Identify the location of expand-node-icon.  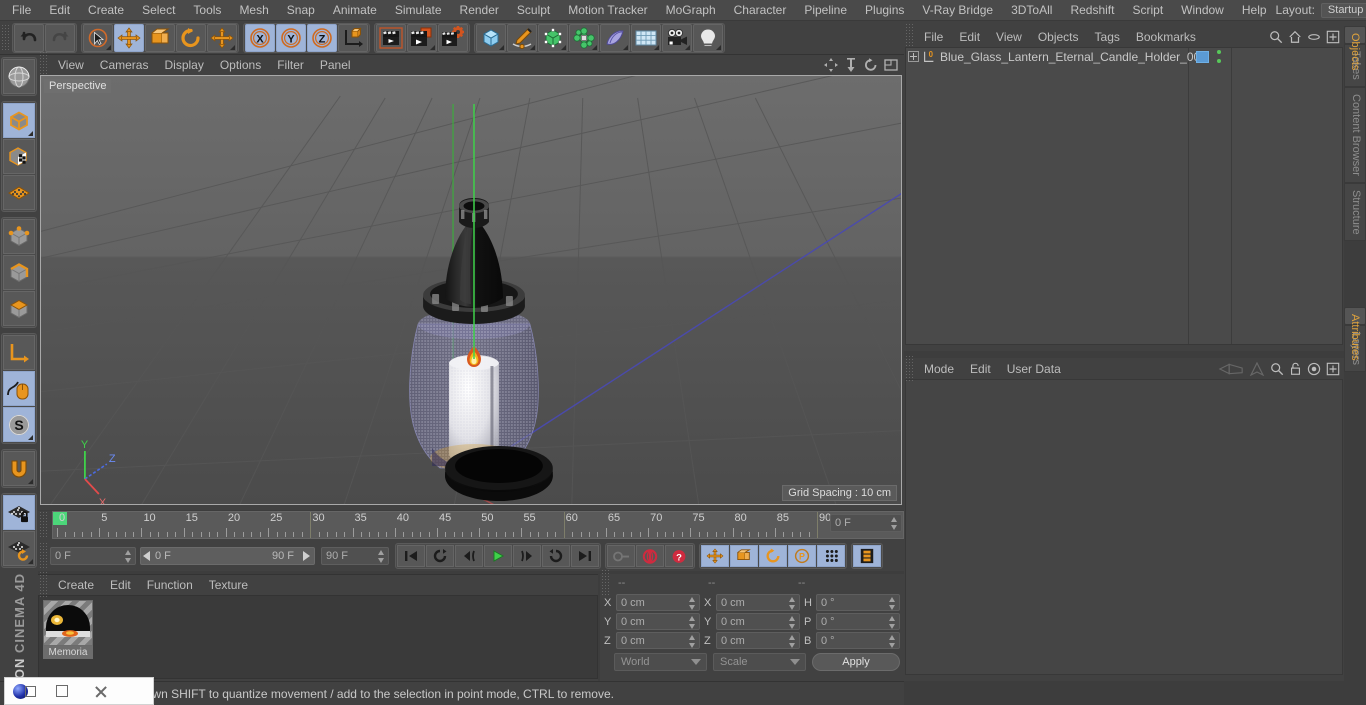
(913, 56).